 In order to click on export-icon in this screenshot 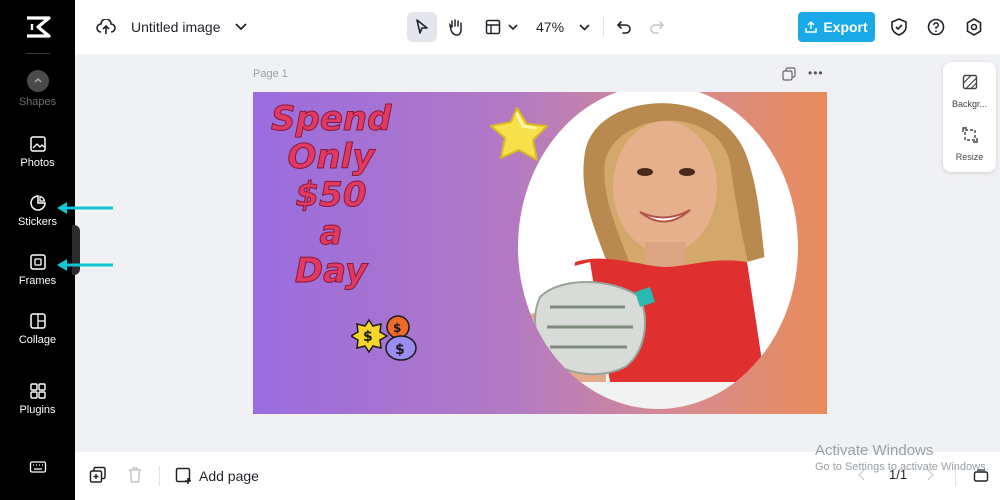, I will do `click(811, 27)`.